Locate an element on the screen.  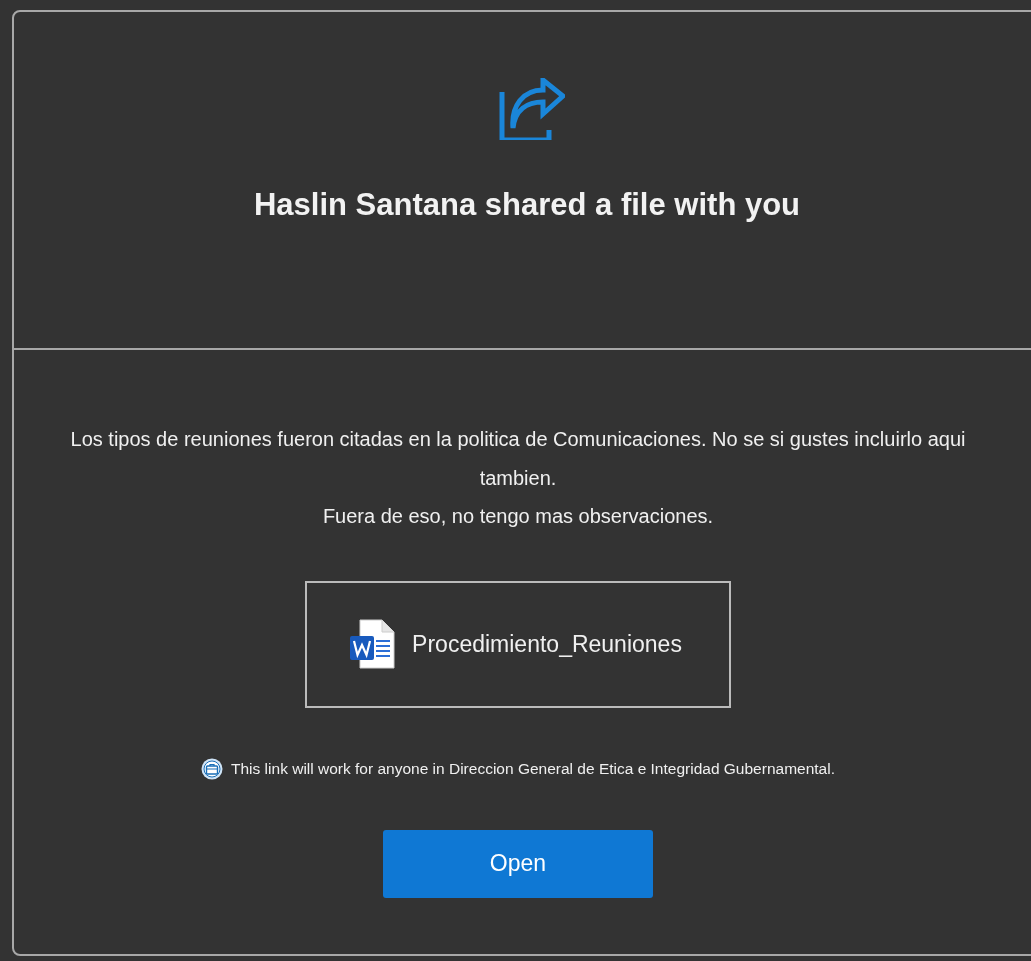
open-button: Open is located at coordinates (518, 863).